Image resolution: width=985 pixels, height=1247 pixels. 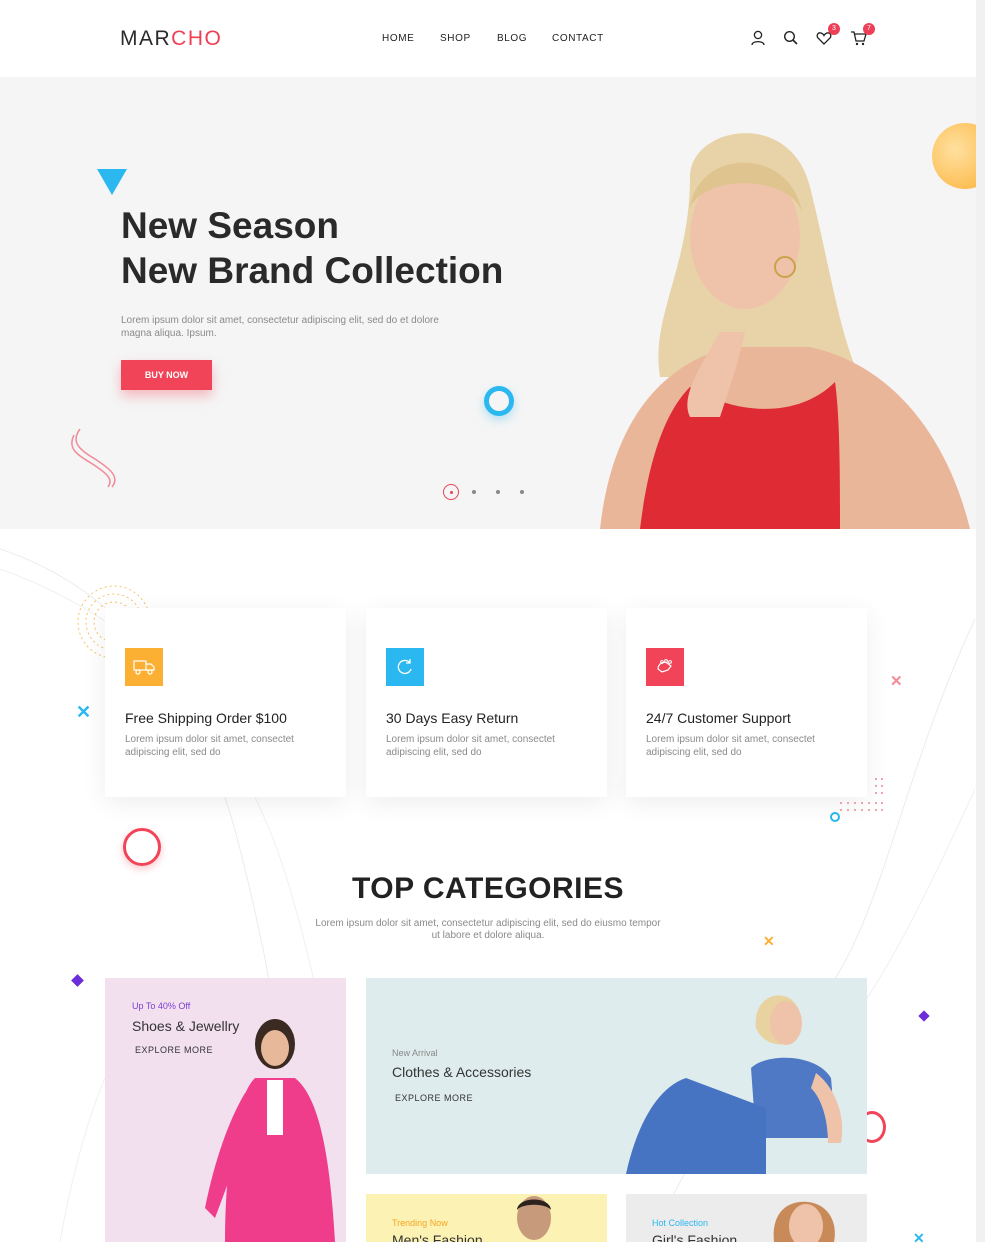 I want to click on close-x-decoration-red: ✕, so click(x=896, y=681).